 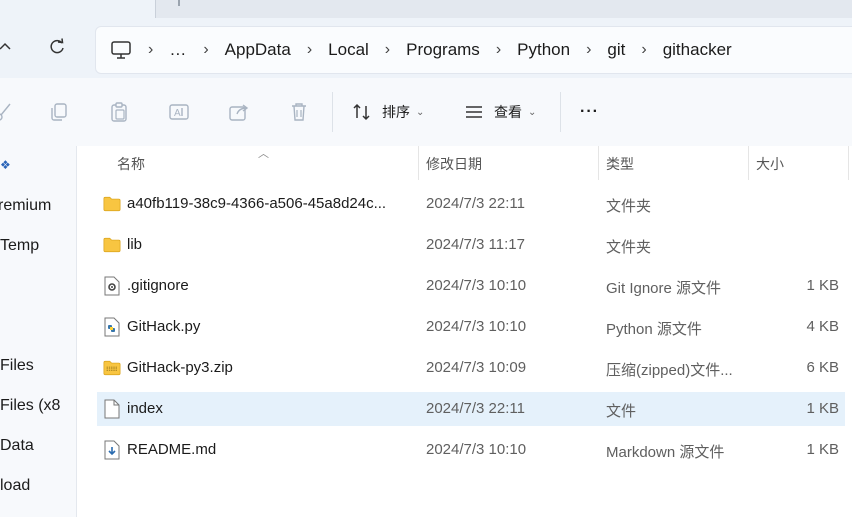 What do you see at coordinates (19, 246) in the screenshot?
I see `sidebar-item-temp: Temp` at bounding box center [19, 246].